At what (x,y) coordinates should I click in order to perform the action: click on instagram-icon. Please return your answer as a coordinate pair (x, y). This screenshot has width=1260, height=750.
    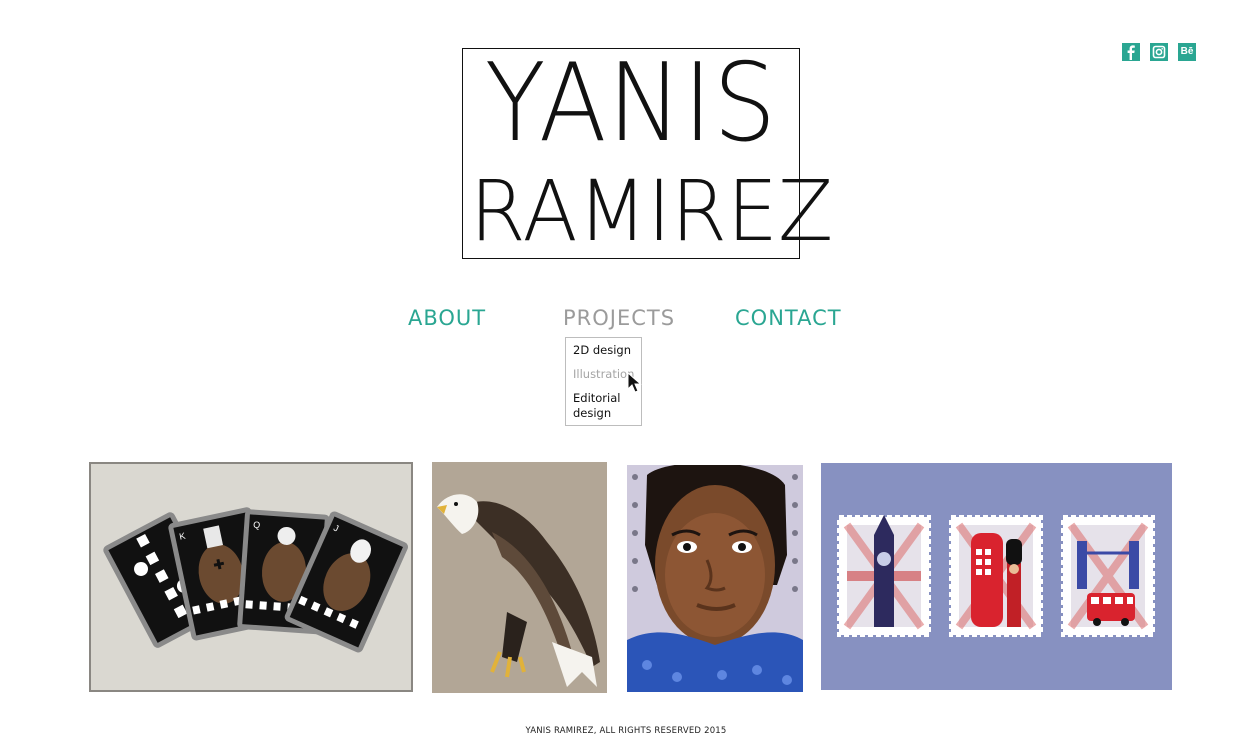
    Looking at the image, I should click on (1159, 52).